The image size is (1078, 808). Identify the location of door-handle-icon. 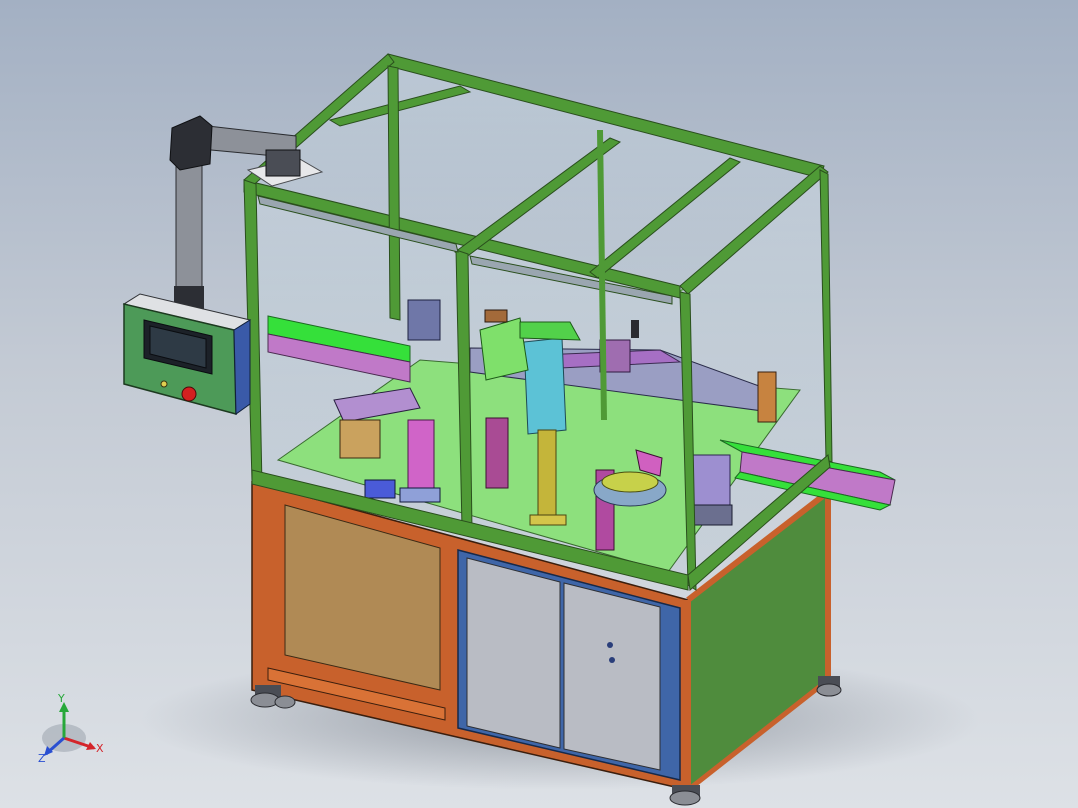
(612, 660).